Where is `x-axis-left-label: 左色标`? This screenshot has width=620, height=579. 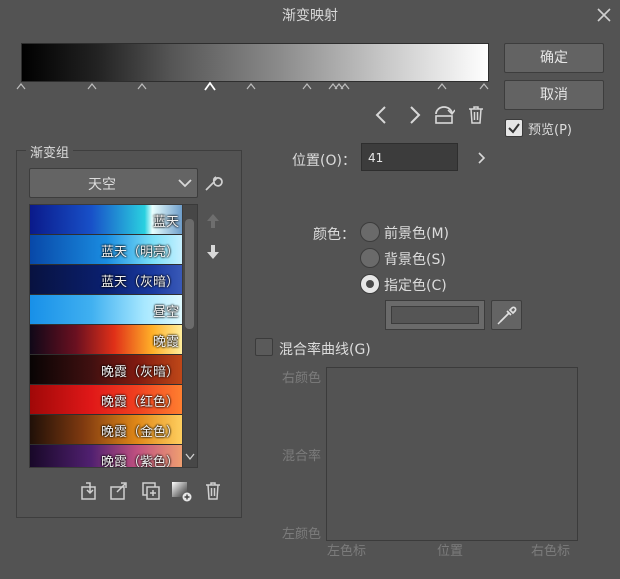
x-axis-left-label: 左色标 is located at coordinates (347, 551).